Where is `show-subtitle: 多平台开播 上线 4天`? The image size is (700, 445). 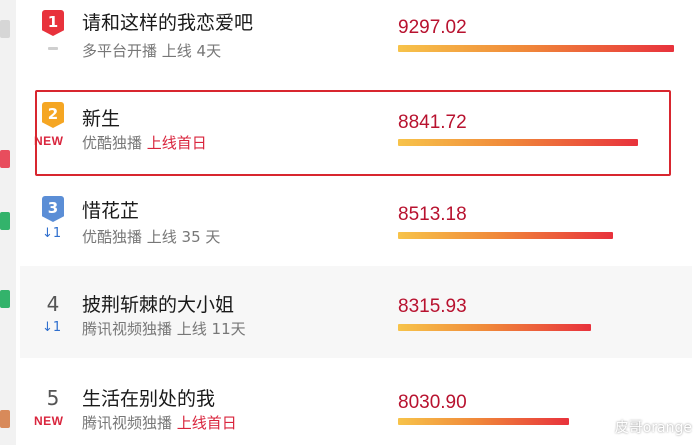
show-subtitle: 多平台开播 上线 4天 is located at coordinates (151, 50).